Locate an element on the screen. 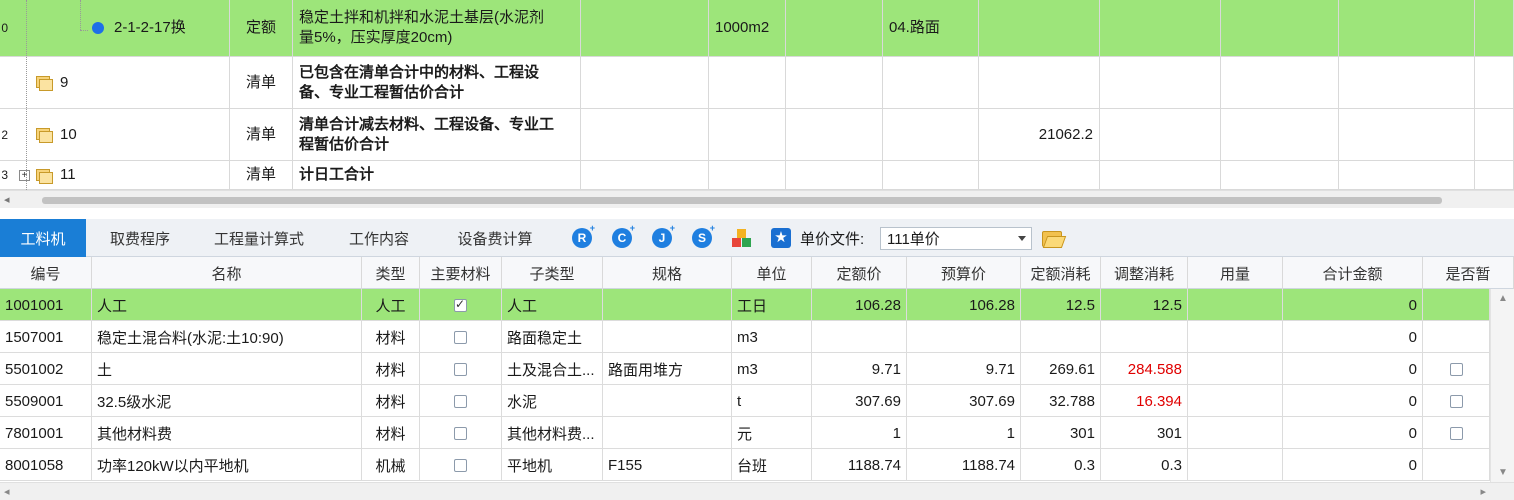  tree-unit-cell is located at coordinates (747, 175).